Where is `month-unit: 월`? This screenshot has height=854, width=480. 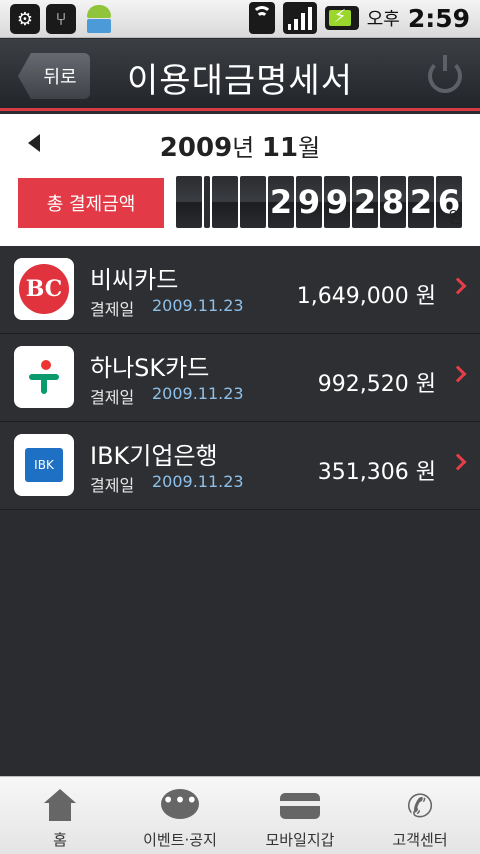 month-unit: 월 is located at coordinates (309, 148).